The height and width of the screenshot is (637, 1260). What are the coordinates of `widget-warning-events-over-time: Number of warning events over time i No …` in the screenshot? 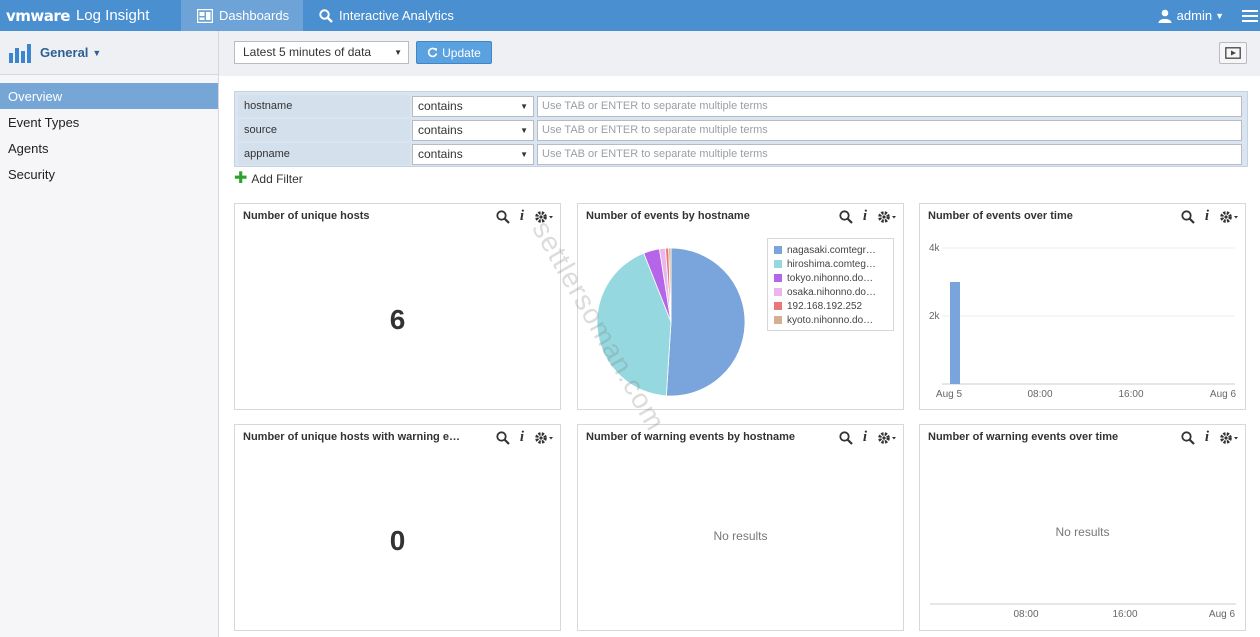 It's located at (1082, 527).